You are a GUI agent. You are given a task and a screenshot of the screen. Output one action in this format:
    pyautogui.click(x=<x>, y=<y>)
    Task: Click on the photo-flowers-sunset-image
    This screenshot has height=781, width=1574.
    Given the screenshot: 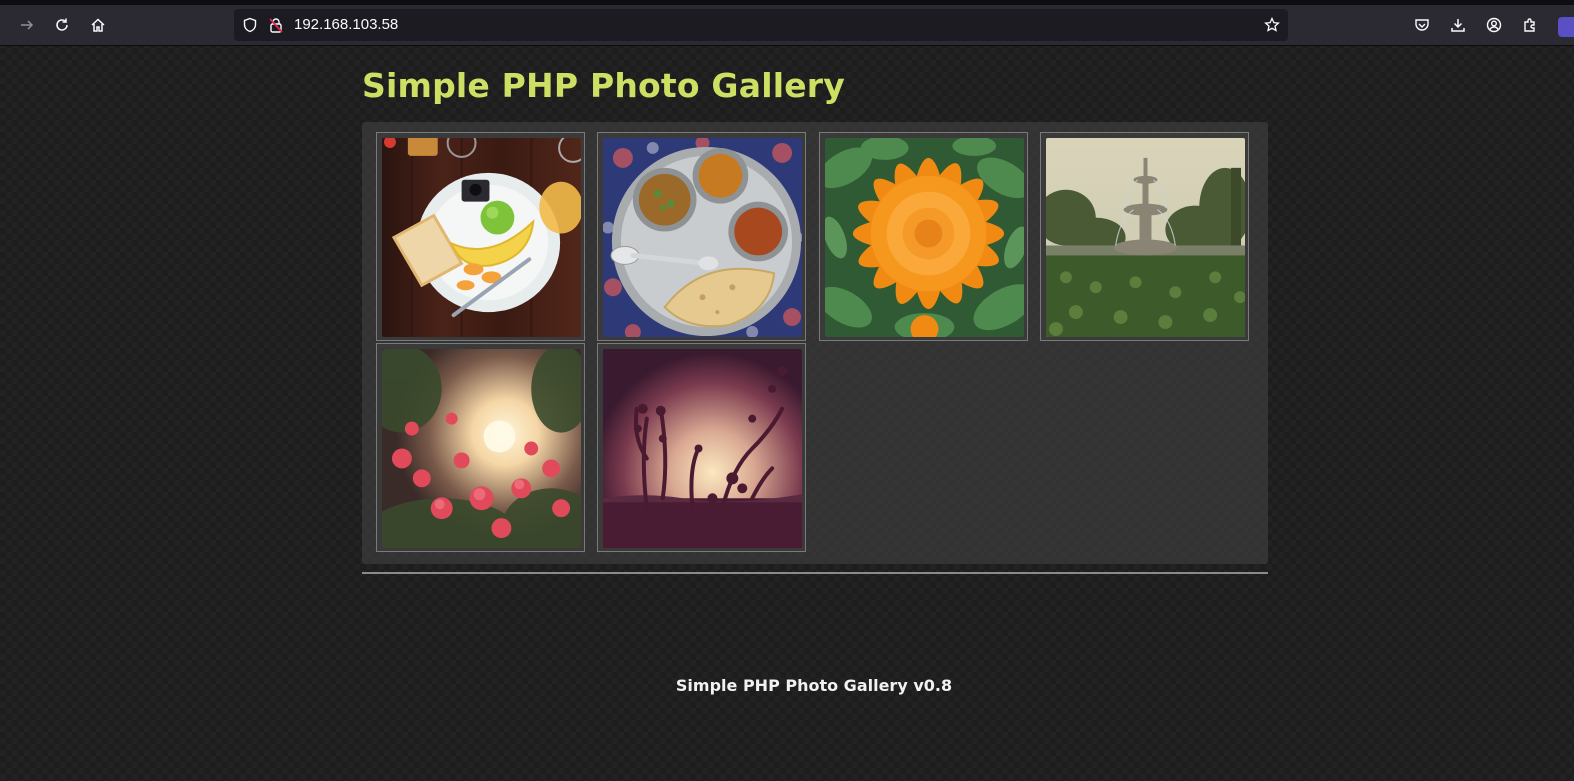 What is the action you would take?
    pyautogui.click(x=481, y=448)
    